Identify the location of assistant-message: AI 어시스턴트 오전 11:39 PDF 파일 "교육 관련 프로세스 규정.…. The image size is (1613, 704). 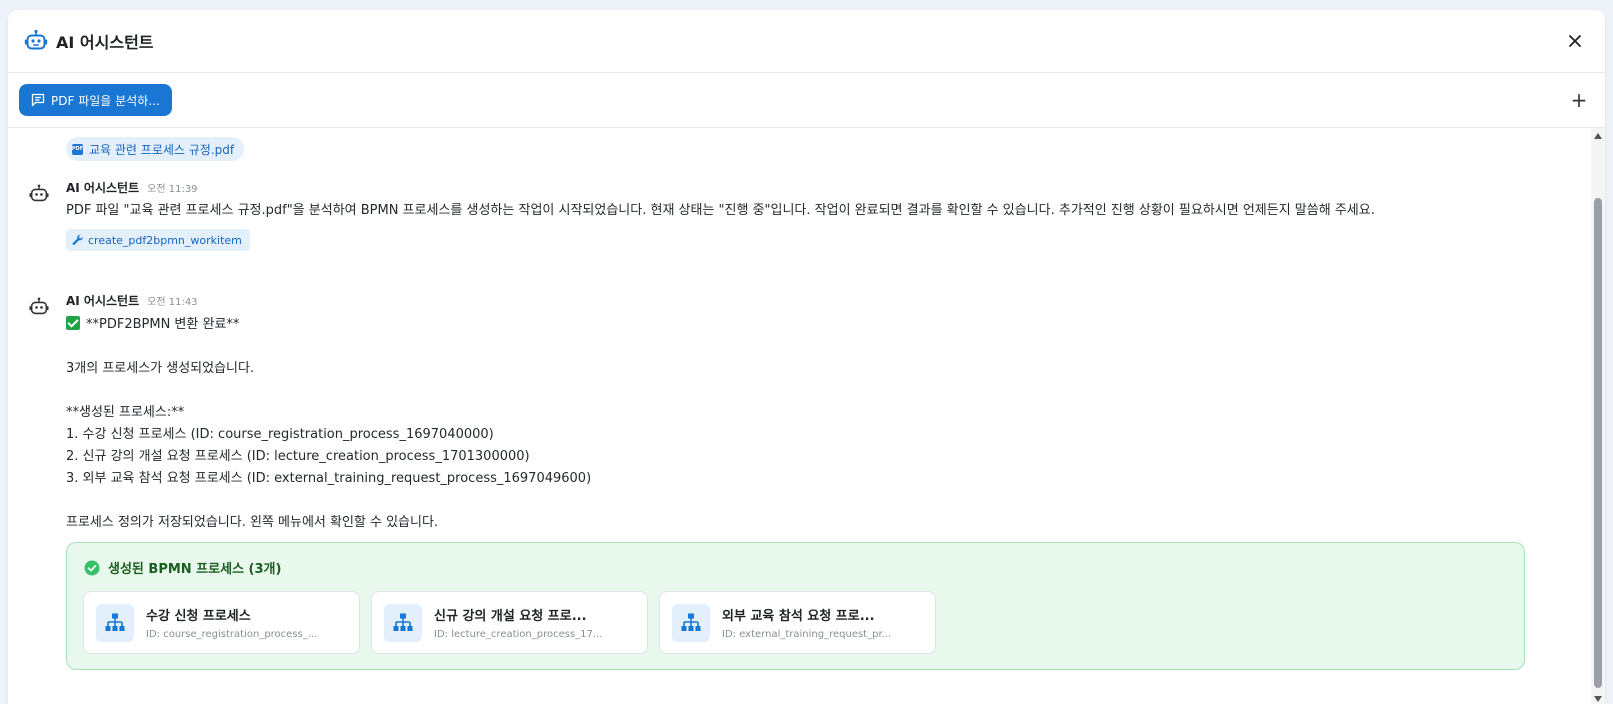
(801, 229).